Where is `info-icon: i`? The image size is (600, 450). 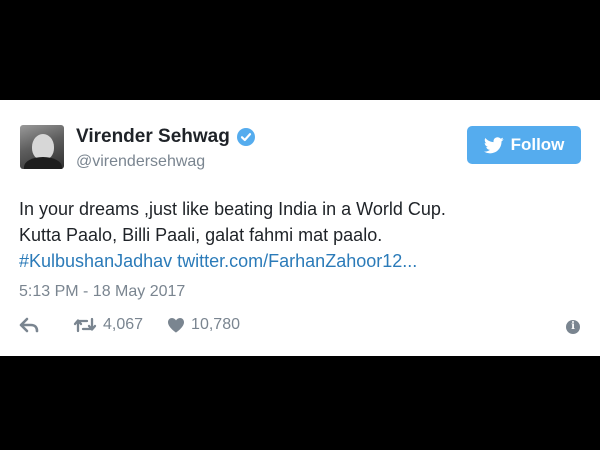 info-icon: i is located at coordinates (573, 327).